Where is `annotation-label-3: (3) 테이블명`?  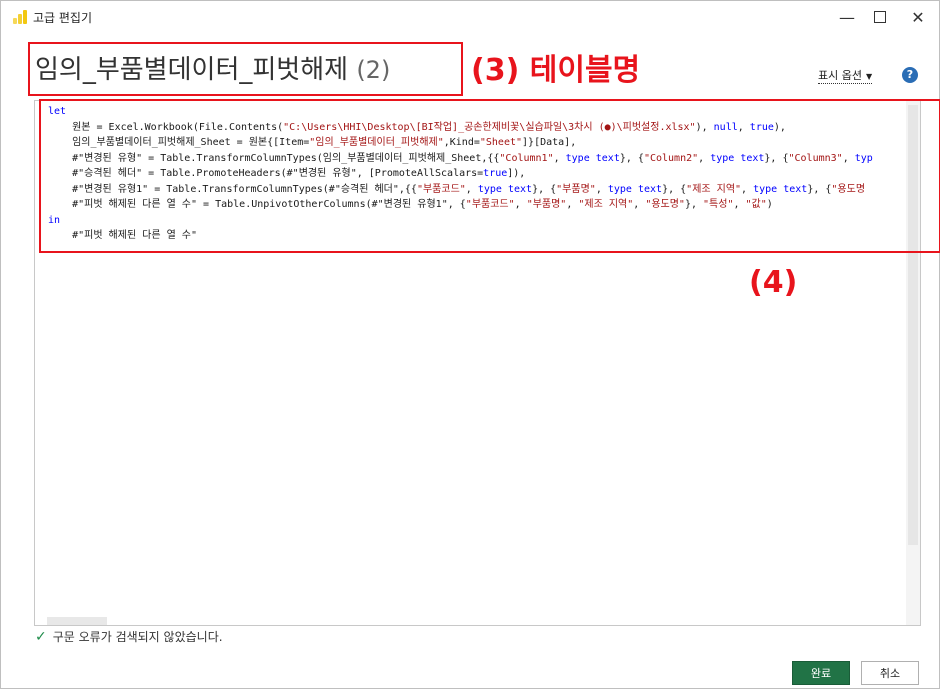 annotation-label-3: (3) 테이블명 is located at coordinates (556, 70).